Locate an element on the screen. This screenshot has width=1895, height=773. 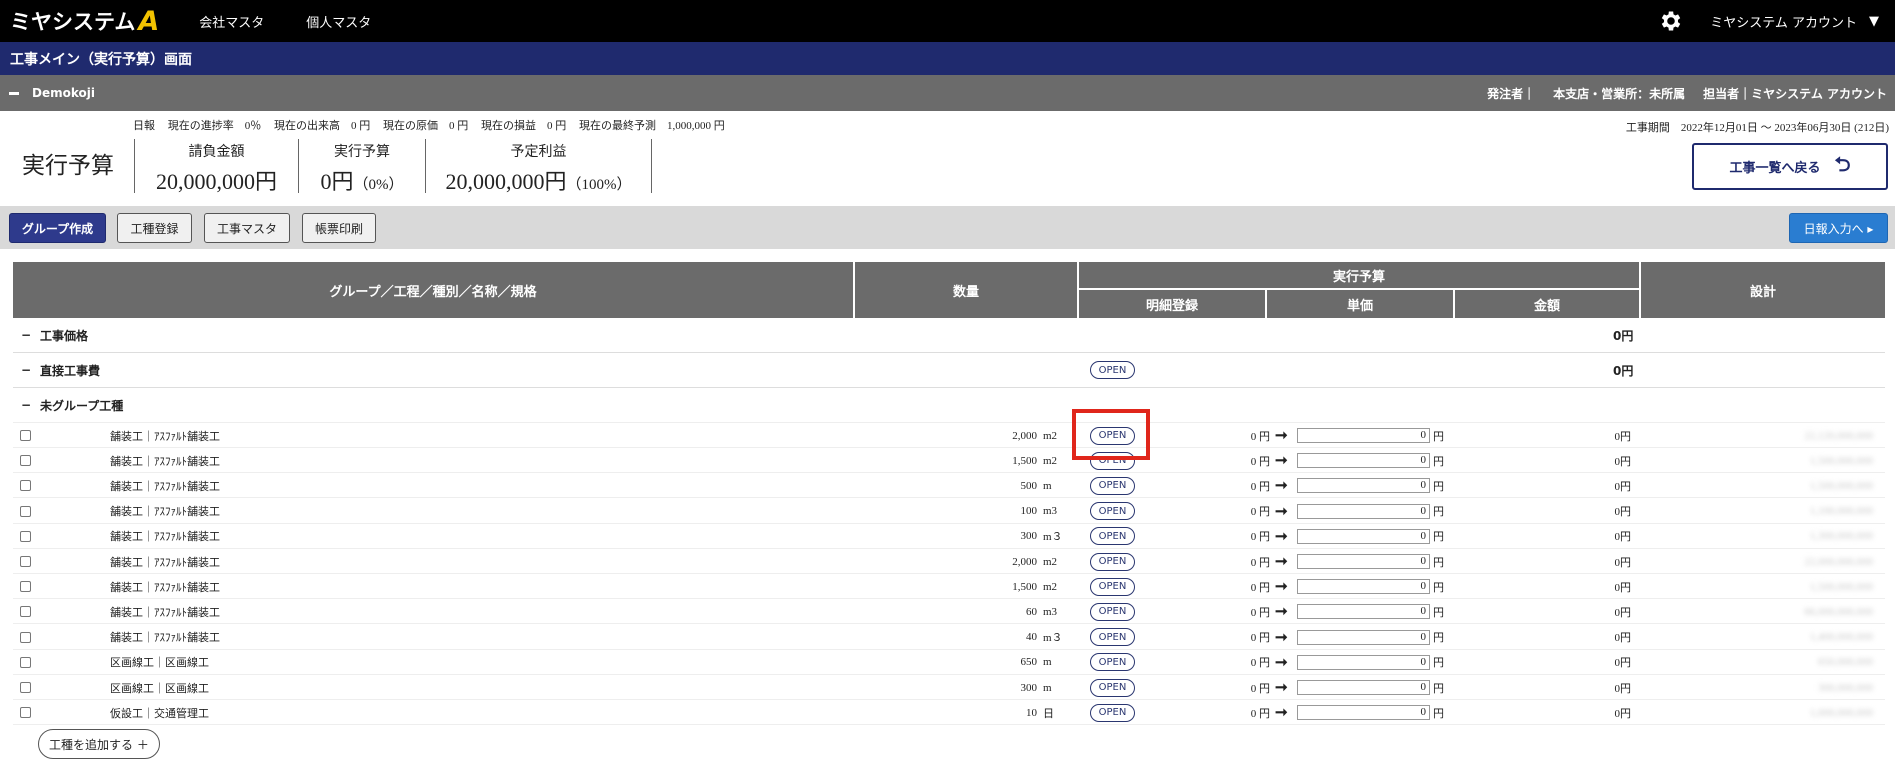
group-row-construction-price: − 工事価格 0円 is located at coordinates (949, 335).